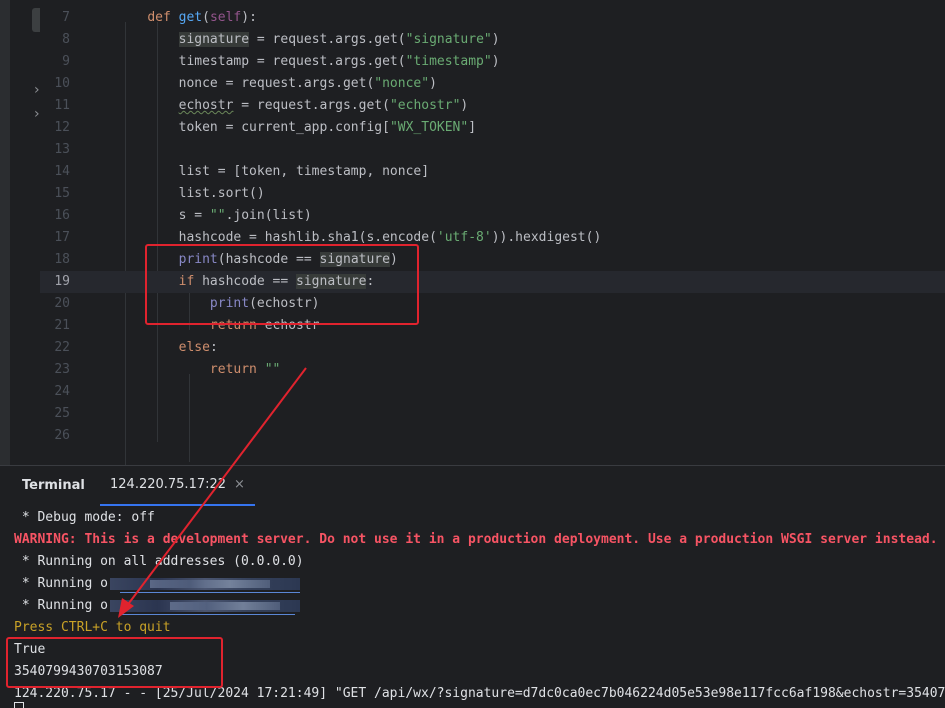  I want to click on terminal-title: Terminal, so click(53, 485).